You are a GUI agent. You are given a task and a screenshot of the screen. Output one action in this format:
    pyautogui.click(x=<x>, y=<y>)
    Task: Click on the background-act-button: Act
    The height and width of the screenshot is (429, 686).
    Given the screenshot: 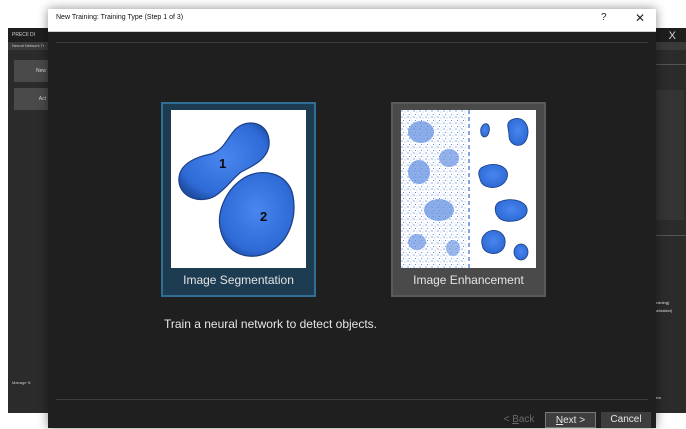 What is the action you would take?
    pyautogui.click(x=31, y=99)
    